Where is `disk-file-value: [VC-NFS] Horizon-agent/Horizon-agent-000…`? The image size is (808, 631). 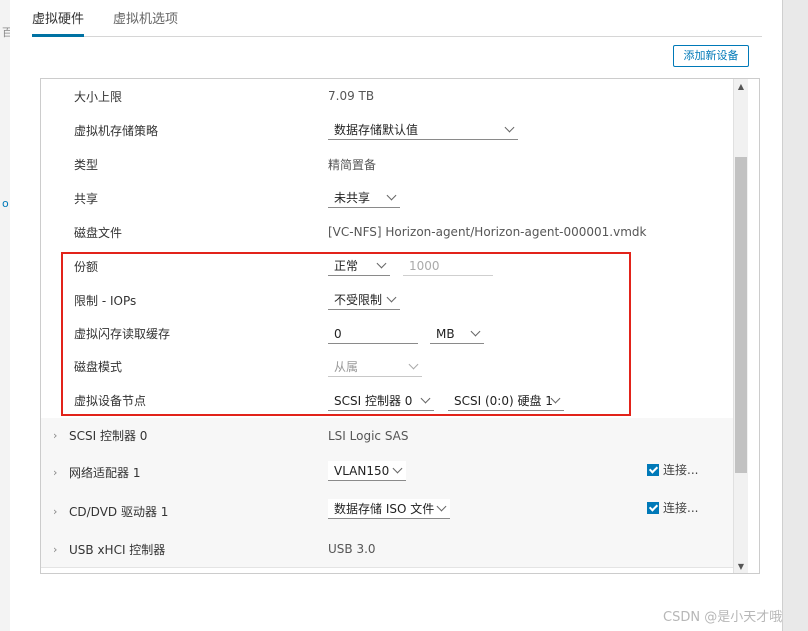
disk-file-value: [VC-NFS] Horizon-agent/Horizon-agent-000… is located at coordinates (487, 232).